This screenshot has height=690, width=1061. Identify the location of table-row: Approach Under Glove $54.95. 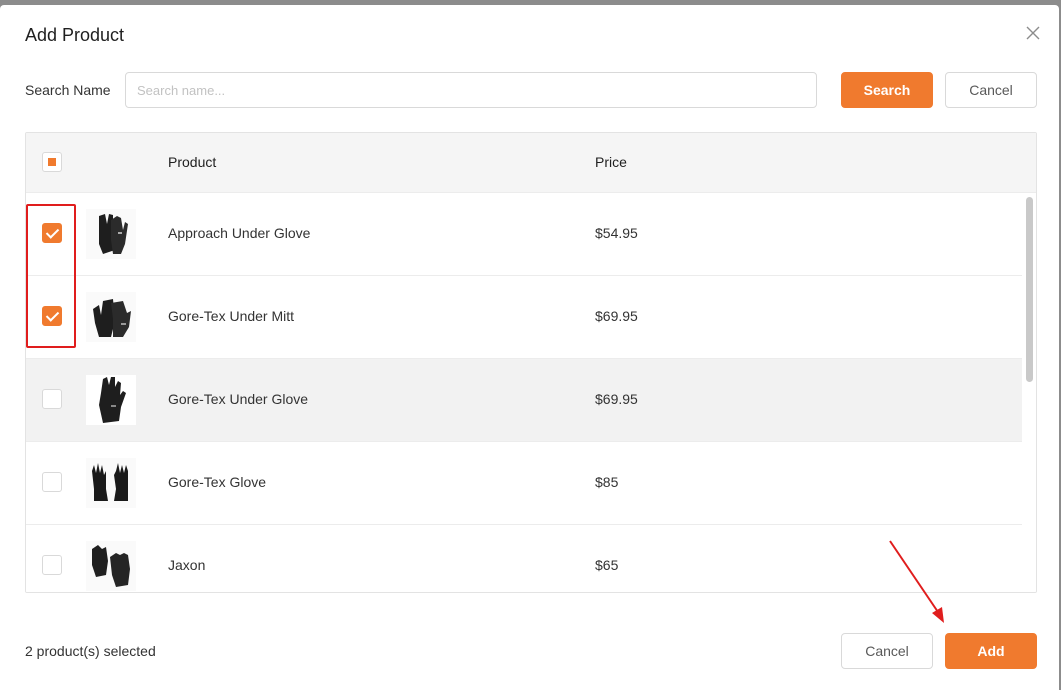
(524, 234).